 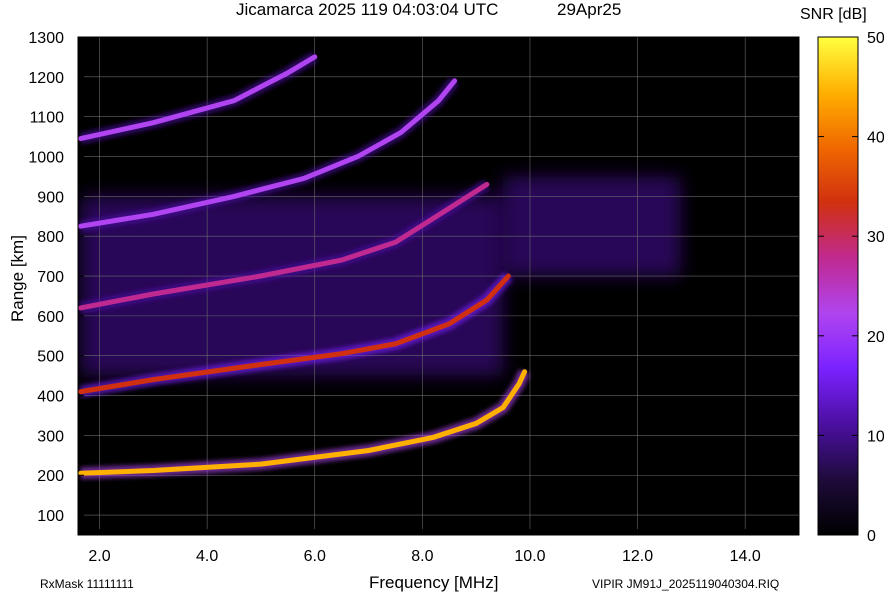 I want to click on y-tick-label: 1300, so click(x=46, y=38).